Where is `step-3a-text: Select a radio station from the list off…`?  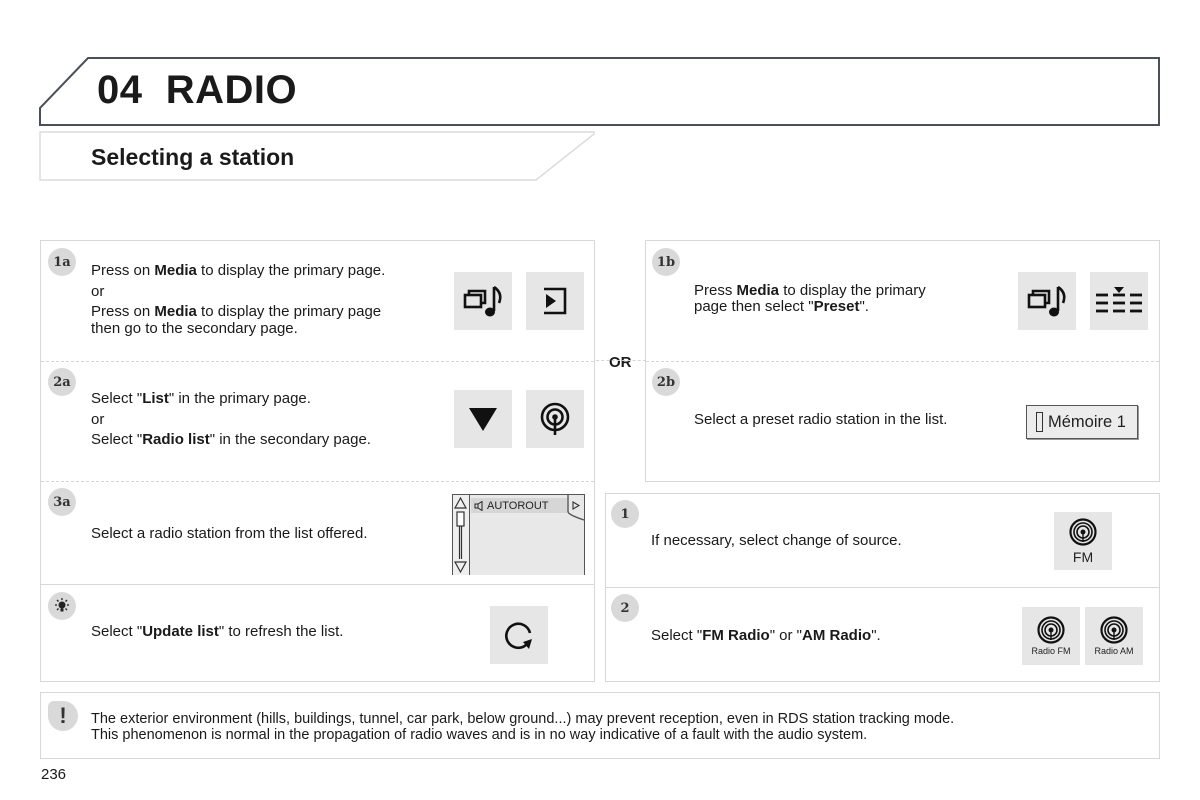 step-3a-text: Select a radio station from the list off… is located at coordinates (229, 534).